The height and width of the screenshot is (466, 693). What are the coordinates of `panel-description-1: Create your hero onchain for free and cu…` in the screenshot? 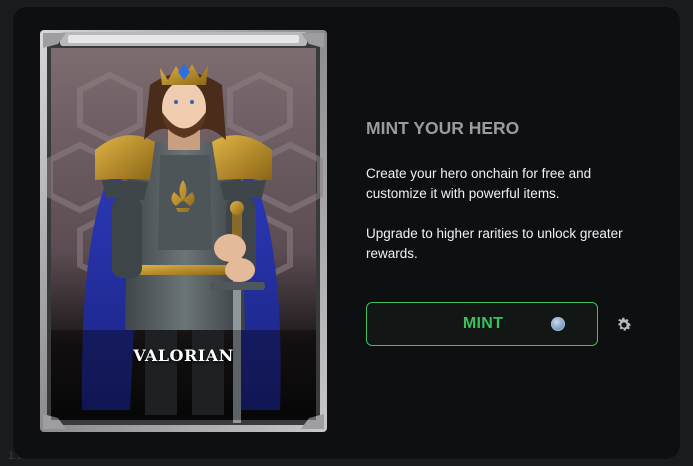 It's located at (479, 183).